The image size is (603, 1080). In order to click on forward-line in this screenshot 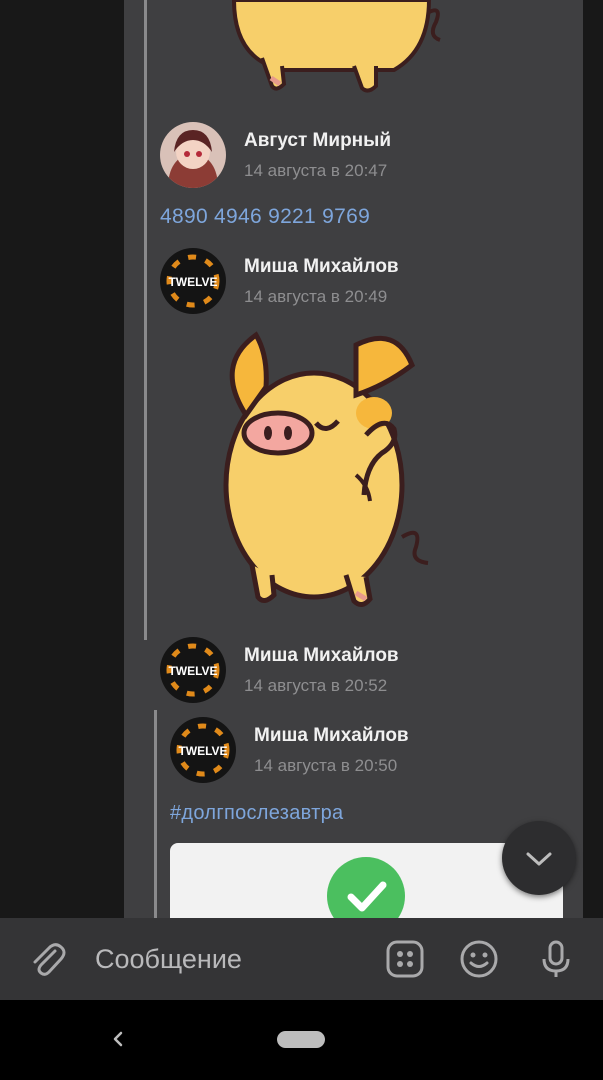, I will do `click(155, 814)`.